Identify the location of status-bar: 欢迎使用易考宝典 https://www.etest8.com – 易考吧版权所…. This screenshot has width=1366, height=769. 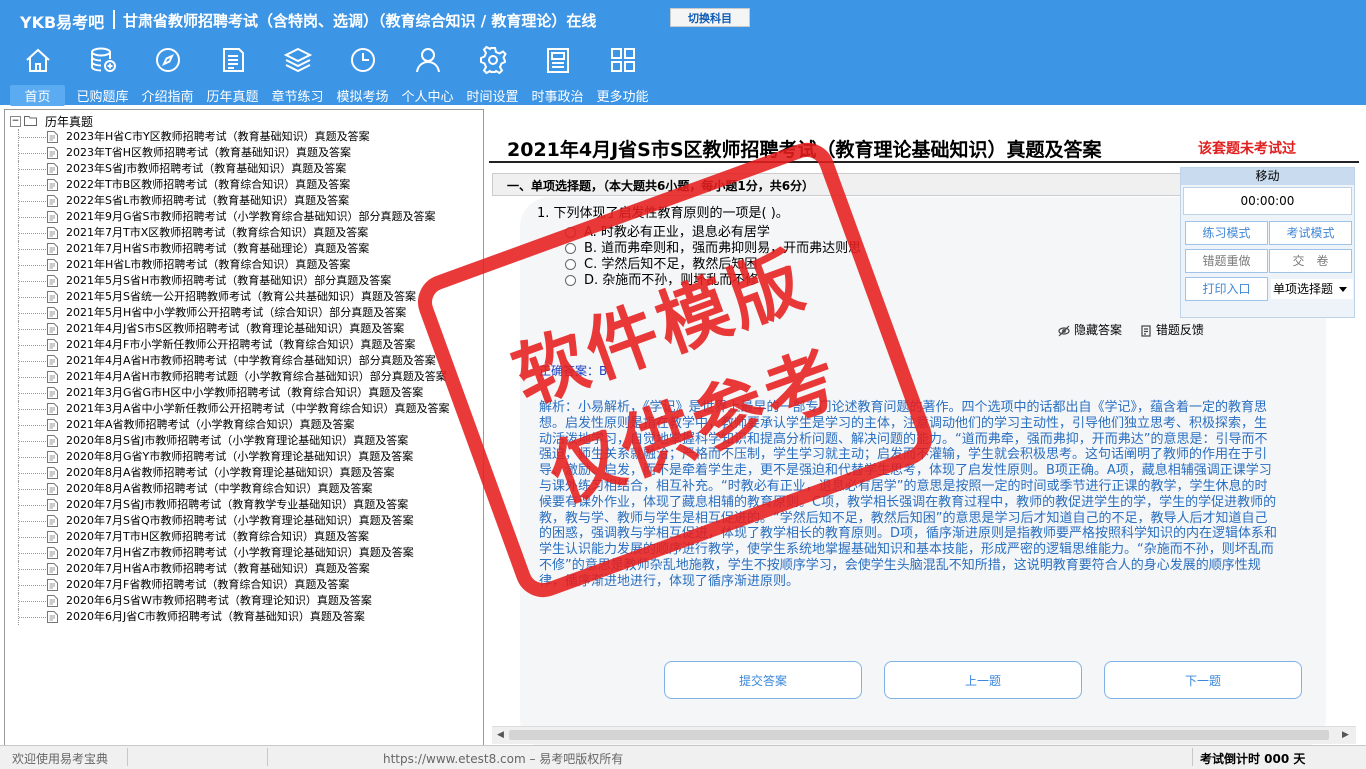
(683, 757).